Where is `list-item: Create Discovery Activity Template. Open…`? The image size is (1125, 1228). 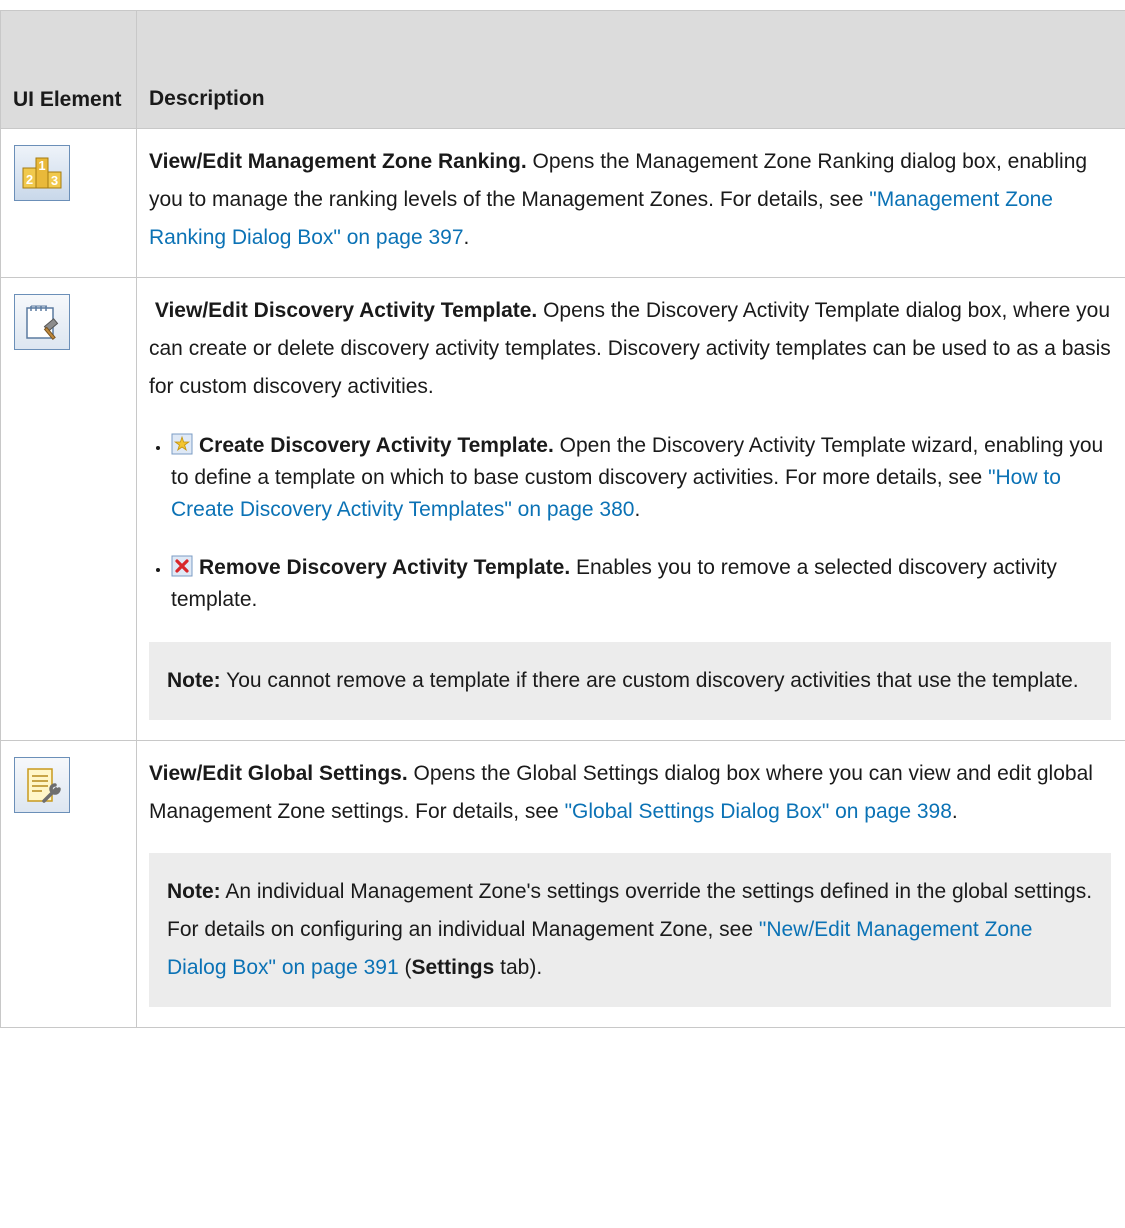
list-item: Create Discovery Activity Template. Open… is located at coordinates (641, 478).